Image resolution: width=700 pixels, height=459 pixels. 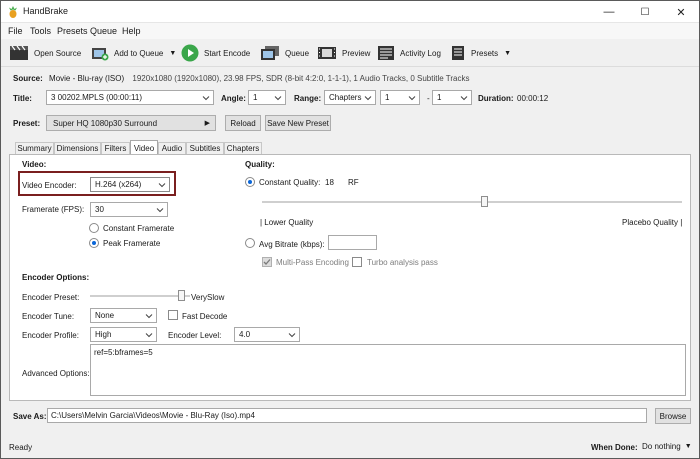 What do you see at coordinates (350, 12) in the screenshot?
I see `title-bar: HandBrake — ☐ ✕` at bounding box center [350, 12].